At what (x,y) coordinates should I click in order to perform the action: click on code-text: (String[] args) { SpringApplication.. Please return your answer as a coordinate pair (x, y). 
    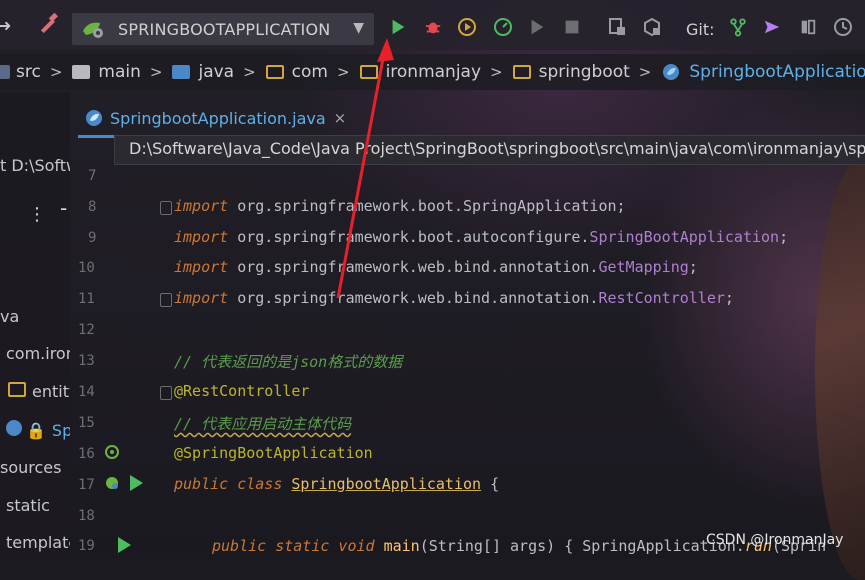
    Looking at the image, I should click on (582, 546).